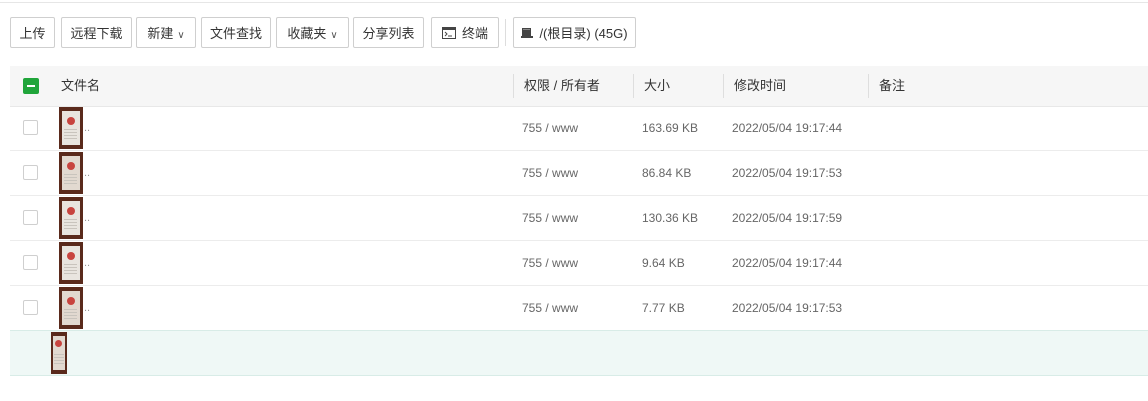  I want to click on size-cell: 163.69 KB, so click(670, 128).